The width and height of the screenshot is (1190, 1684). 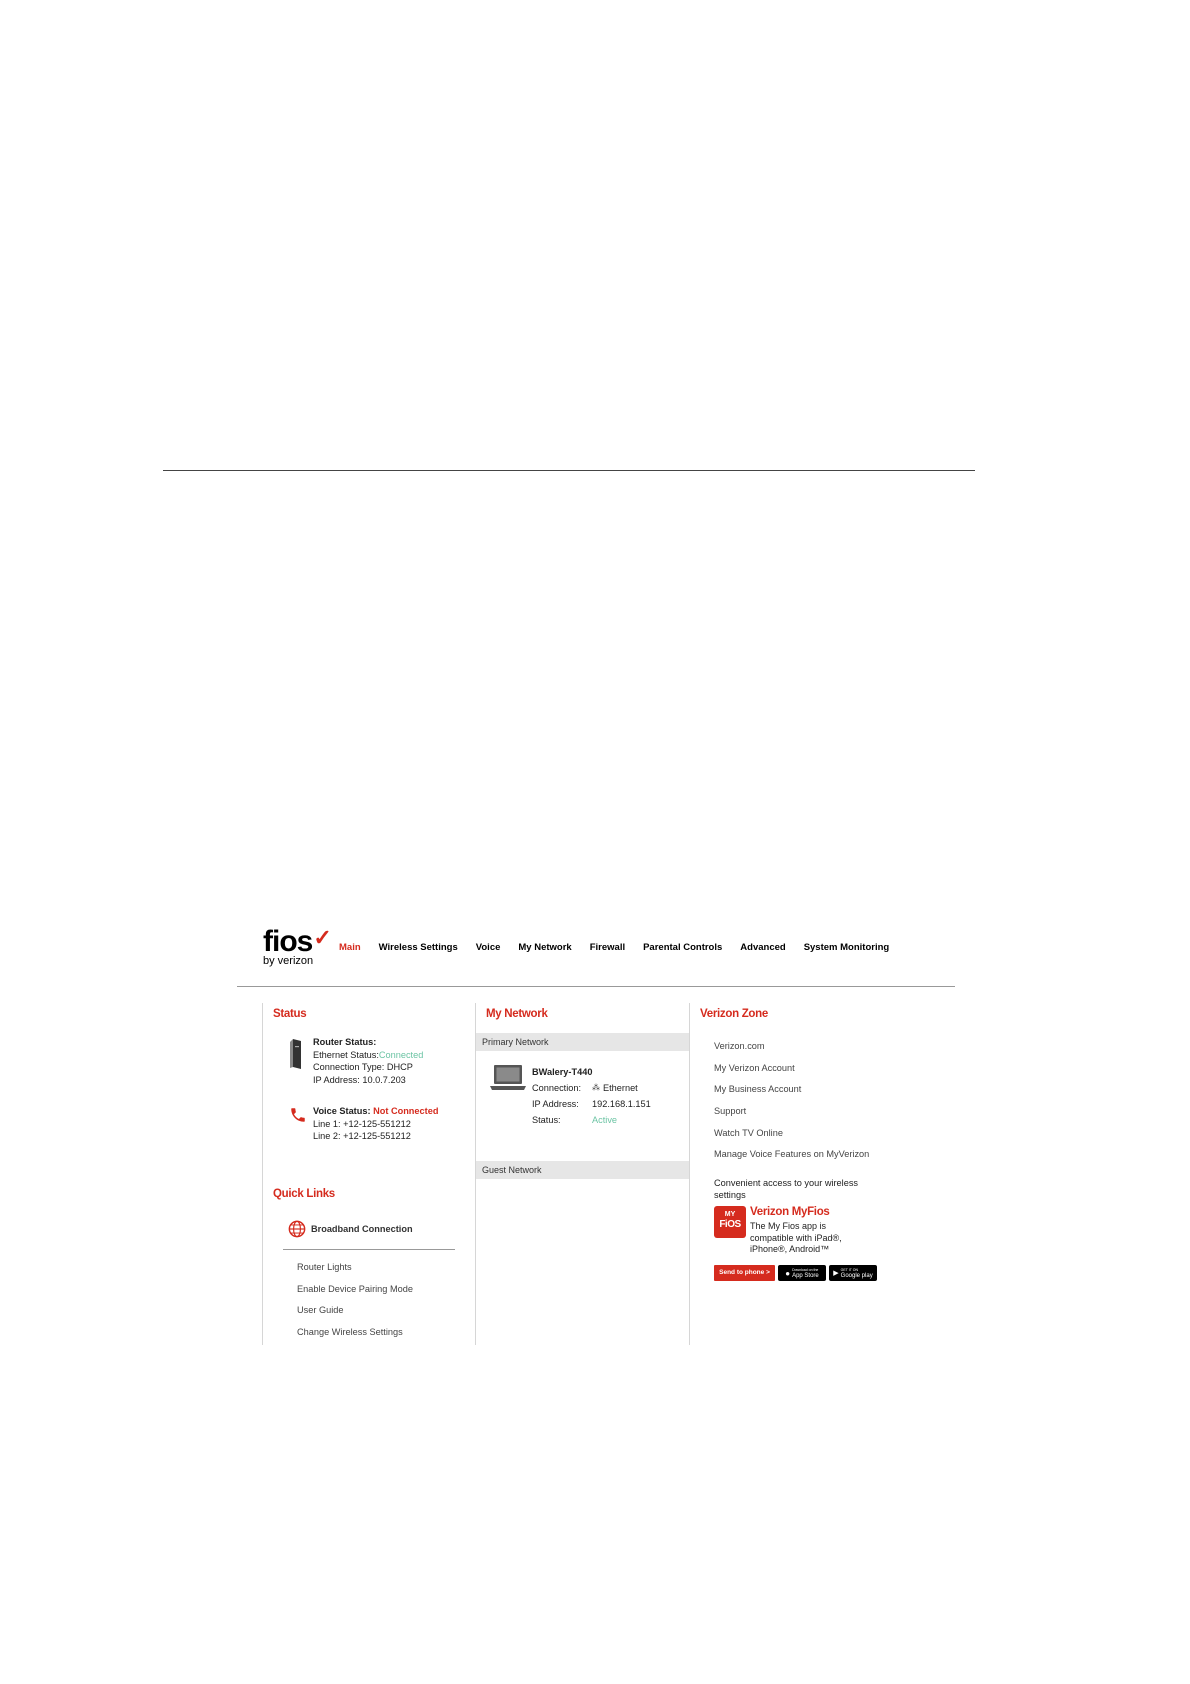 What do you see at coordinates (355, 1338) in the screenshot?
I see `quick-link-change-wireless: Change Wireless Settings` at bounding box center [355, 1338].